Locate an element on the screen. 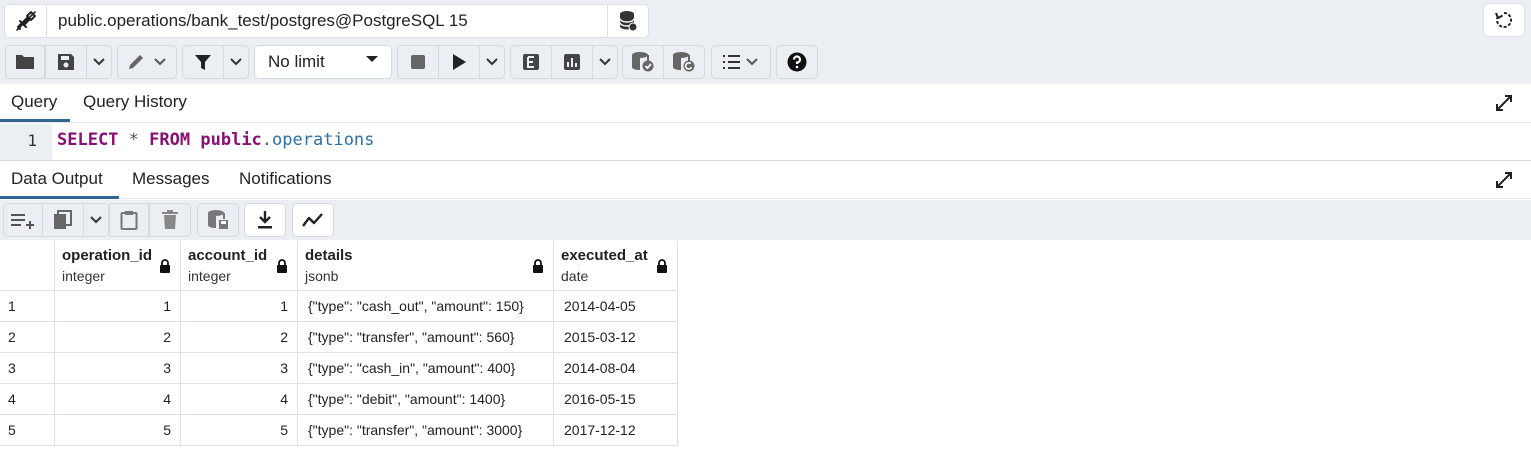 The height and width of the screenshot is (463, 1531). line-number: 1 is located at coordinates (32, 140).